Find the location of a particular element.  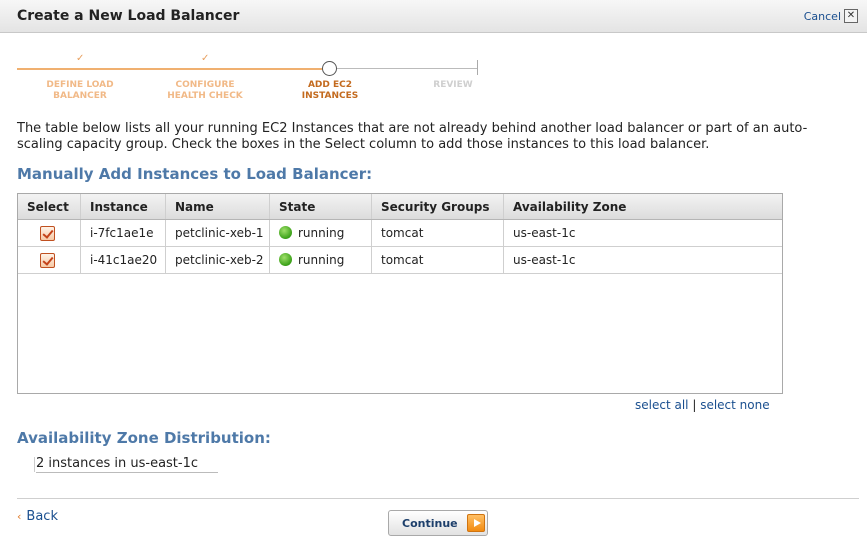

instance-name-cell: petclinic-xeb-1 is located at coordinates (218, 233).